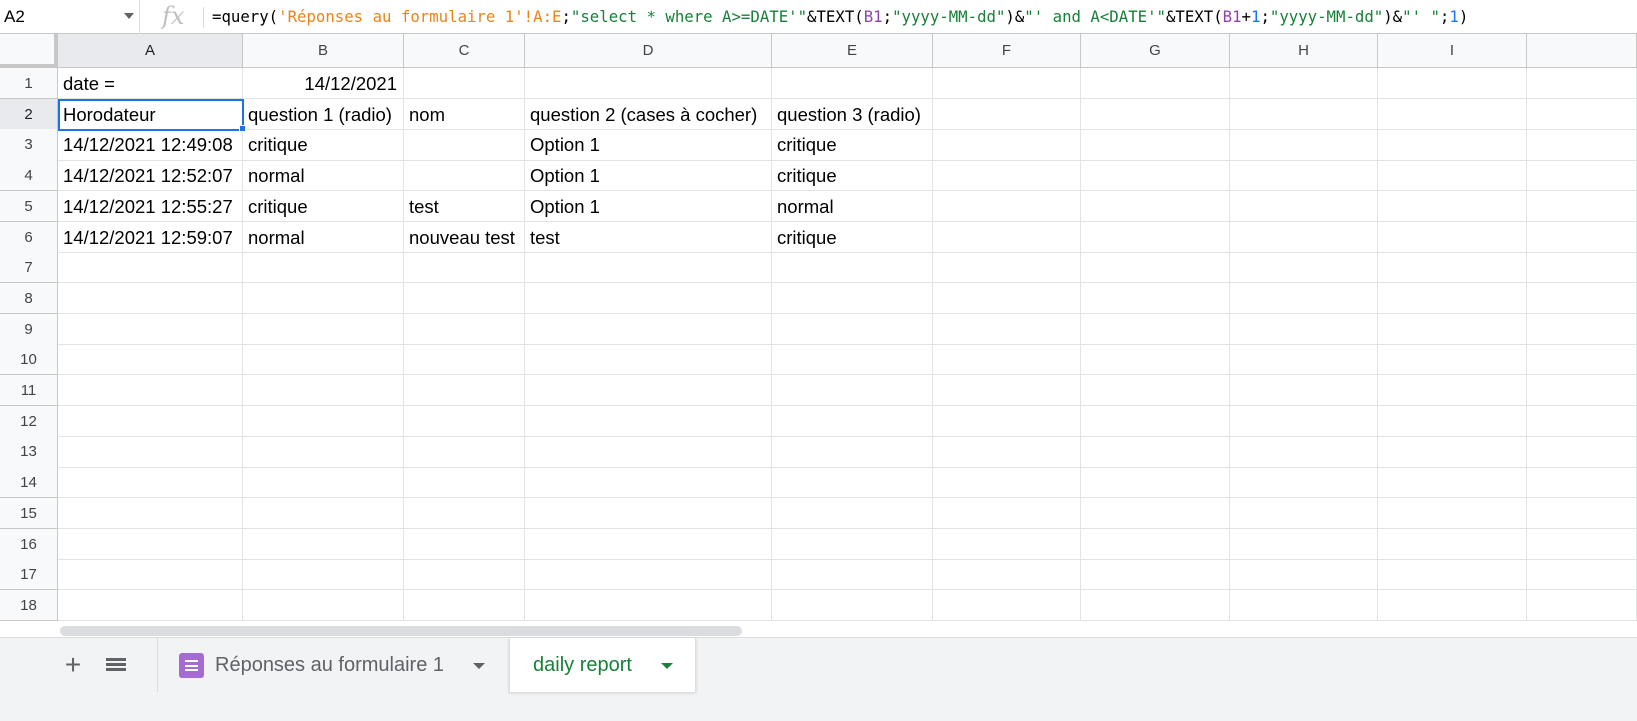 This screenshot has height=721, width=1637. I want to click on column-header-d: D, so click(648, 51).